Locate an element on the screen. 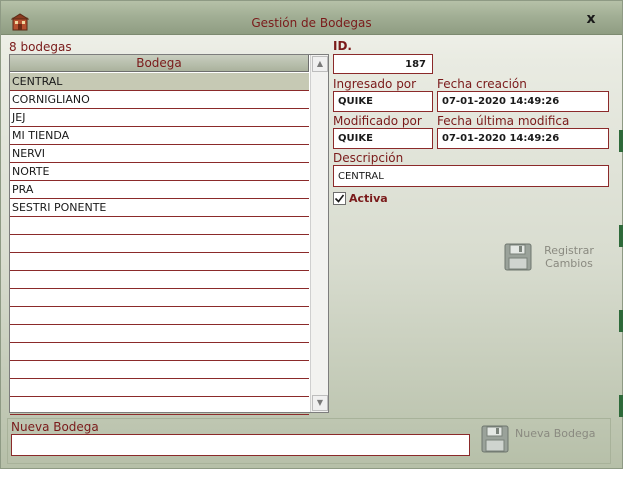 The height and width of the screenshot is (477, 623). fecha-creacion-value: 07-01-2020 14:49:26 is located at coordinates (501, 101).